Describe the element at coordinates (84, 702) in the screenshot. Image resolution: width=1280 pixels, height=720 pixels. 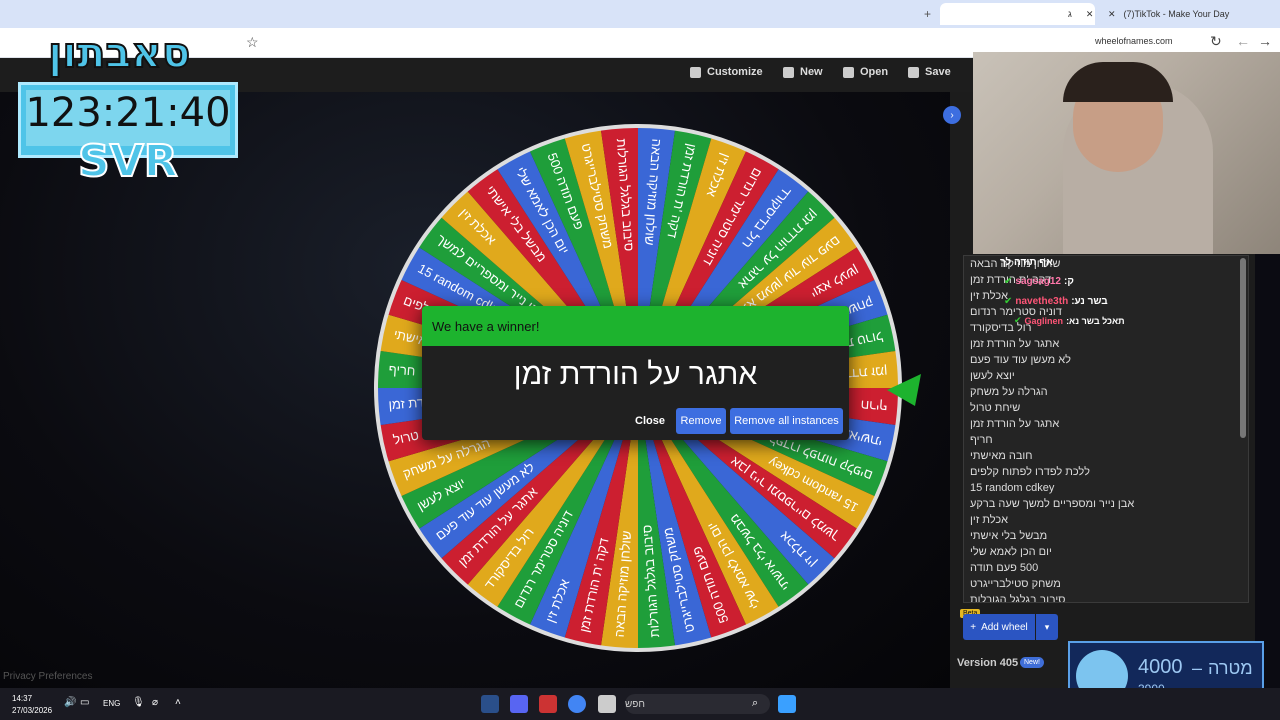
I see `monitor-icon: ▭` at that location.